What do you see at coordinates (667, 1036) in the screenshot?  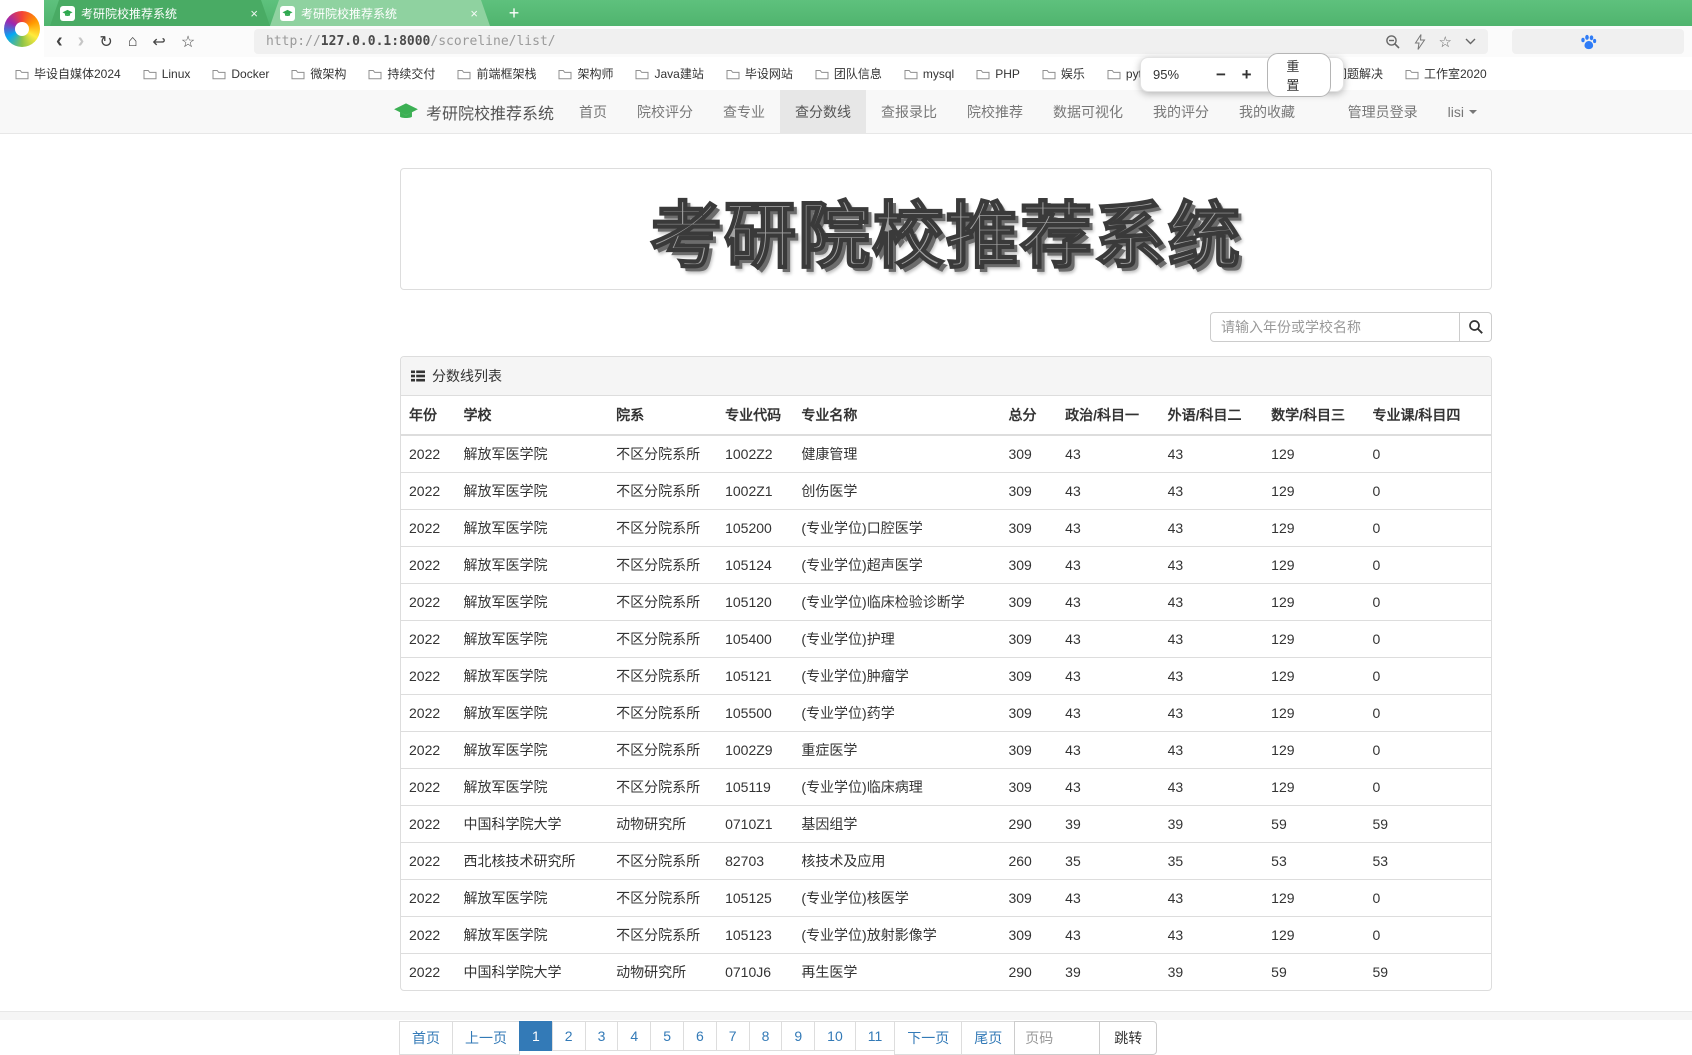 I see `page-link: 5` at bounding box center [667, 1036].